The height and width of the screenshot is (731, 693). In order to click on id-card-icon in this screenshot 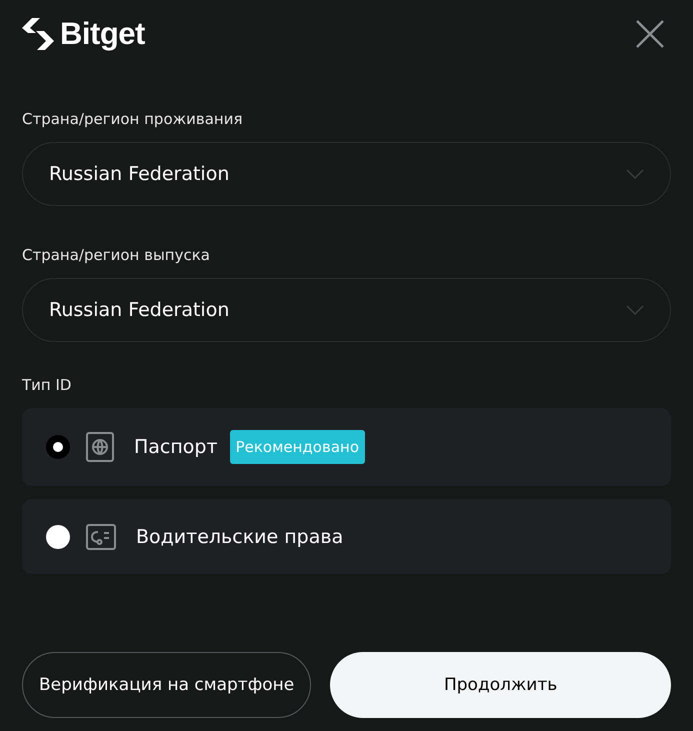, I will do `click(101, 537)`.